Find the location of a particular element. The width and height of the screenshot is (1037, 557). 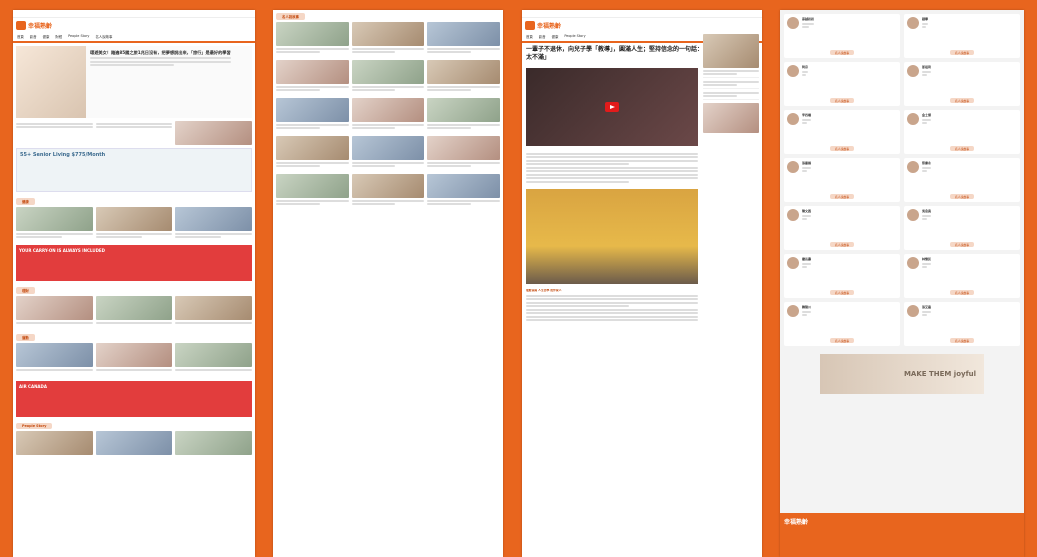

news-thumb is located at coordinates (213, 133).